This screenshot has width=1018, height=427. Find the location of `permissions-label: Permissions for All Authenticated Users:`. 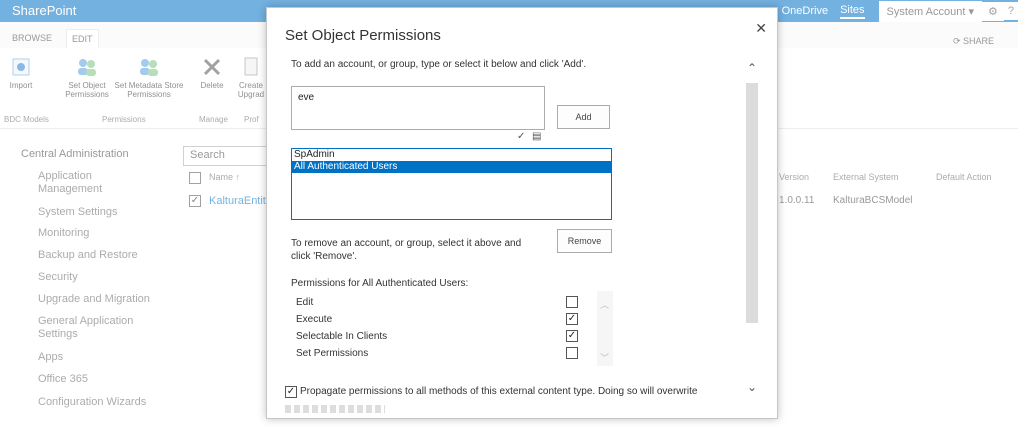

permissions-label: Permissions for All Authenticated Users: is located at coordinates (380, 283).